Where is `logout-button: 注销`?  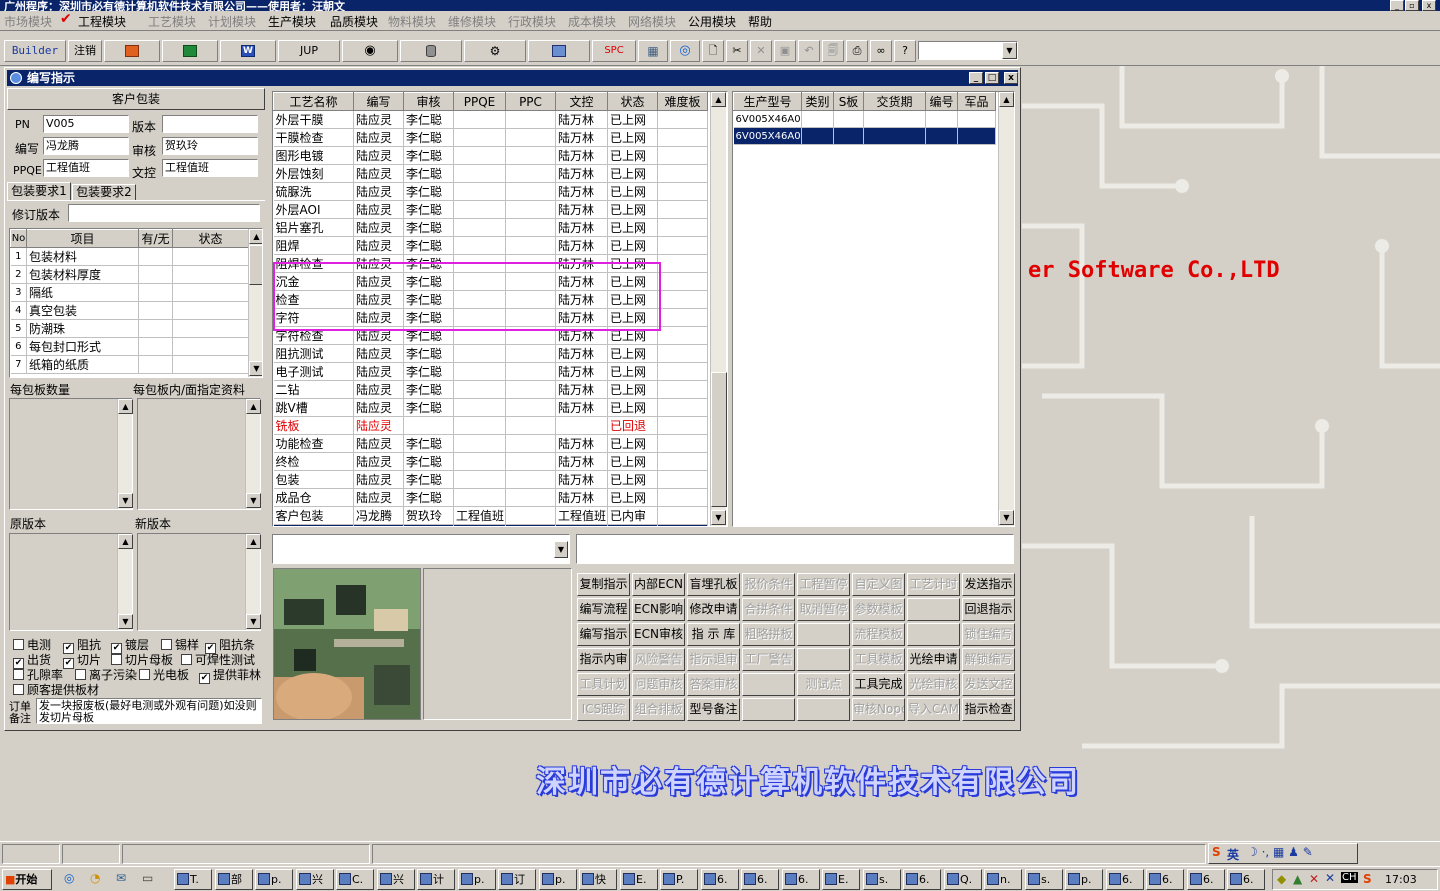 logout-button: 注销 is located at coordinates (85, 51).